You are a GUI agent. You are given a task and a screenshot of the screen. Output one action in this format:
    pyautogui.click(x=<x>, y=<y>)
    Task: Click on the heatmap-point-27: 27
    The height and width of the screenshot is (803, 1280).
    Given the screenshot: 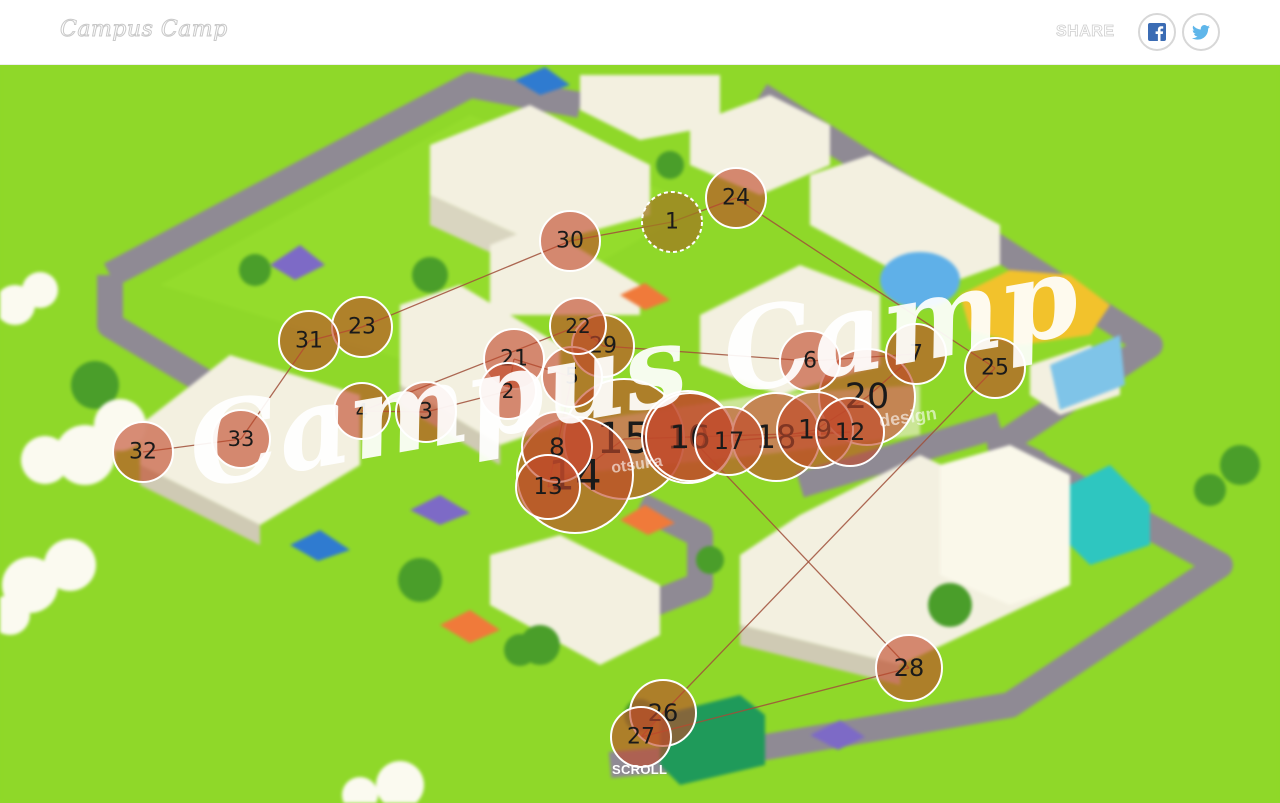 What is the action you would take?
    pyautogui.click(x=641, y=737)
    